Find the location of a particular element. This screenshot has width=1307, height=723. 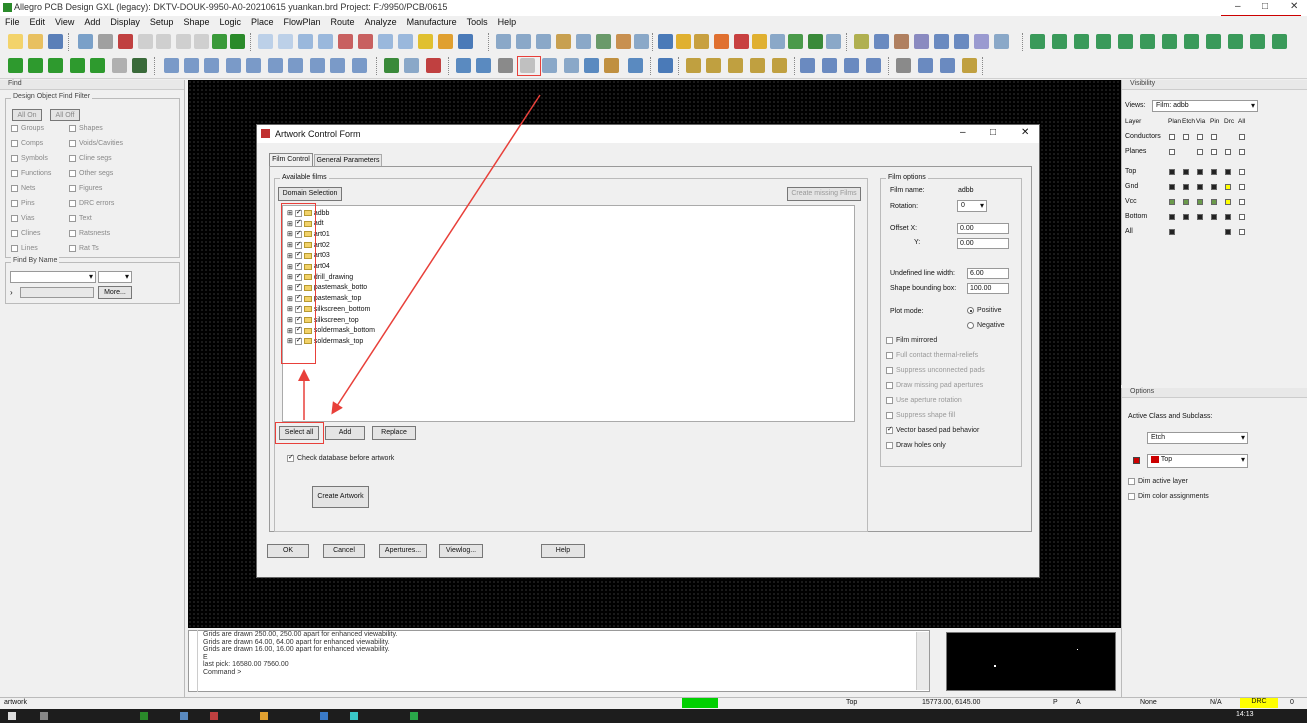

route-g-icon is located at coordinates (981, 41).